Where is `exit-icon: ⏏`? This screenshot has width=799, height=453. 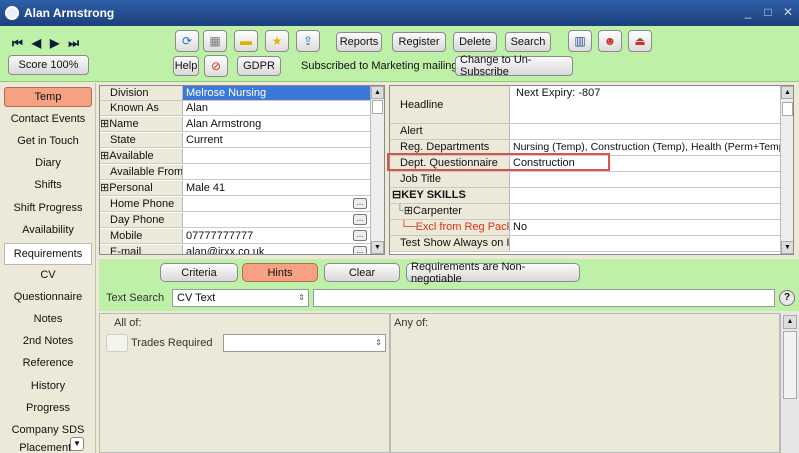 exit-icon: ⏏ is located at coordinates (640, 41).